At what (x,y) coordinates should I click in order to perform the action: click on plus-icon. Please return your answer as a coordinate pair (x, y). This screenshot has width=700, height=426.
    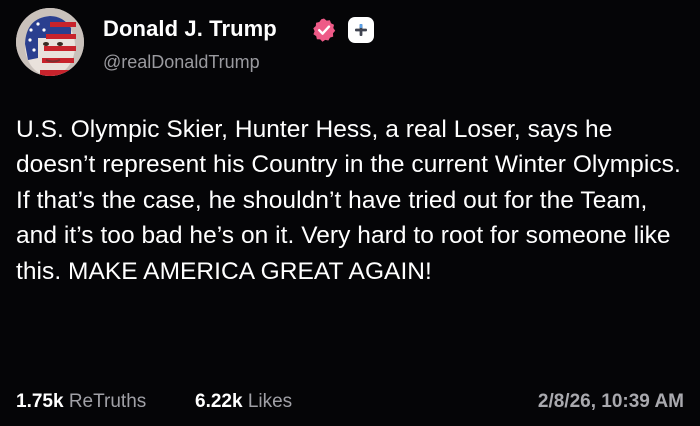
    Looking at the image, I should click on (361, 30).